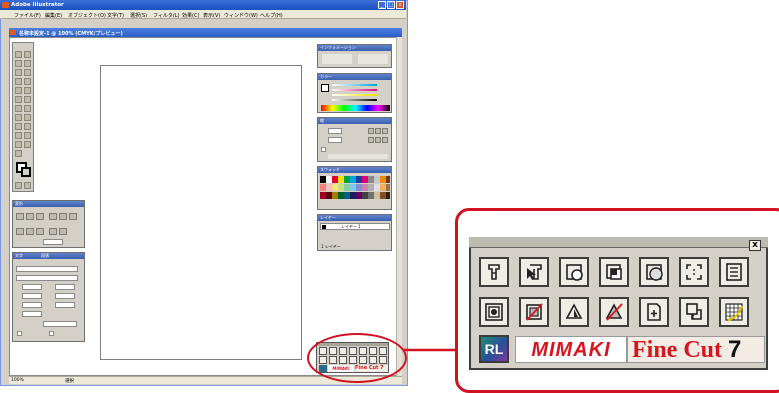 The image size is (779, 393). What do you see at coordinates (53, 216) in the screenshot?
I see `align-top-icon` at bounding box center [53, 216].